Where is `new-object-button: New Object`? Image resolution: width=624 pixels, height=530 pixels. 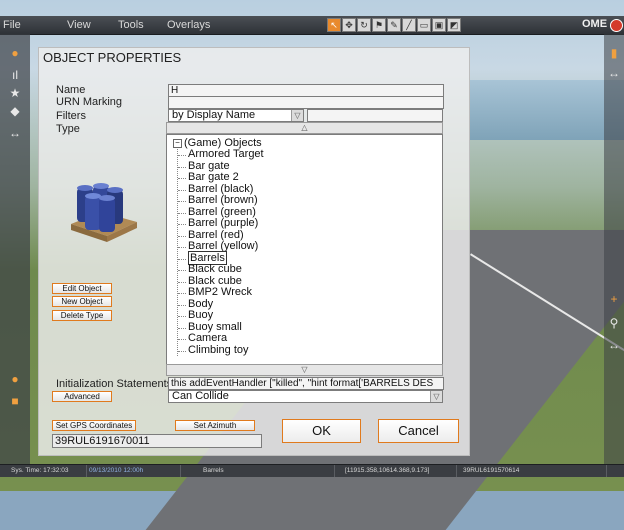 new-object-button: New Object is located at coordinates (82, 301).